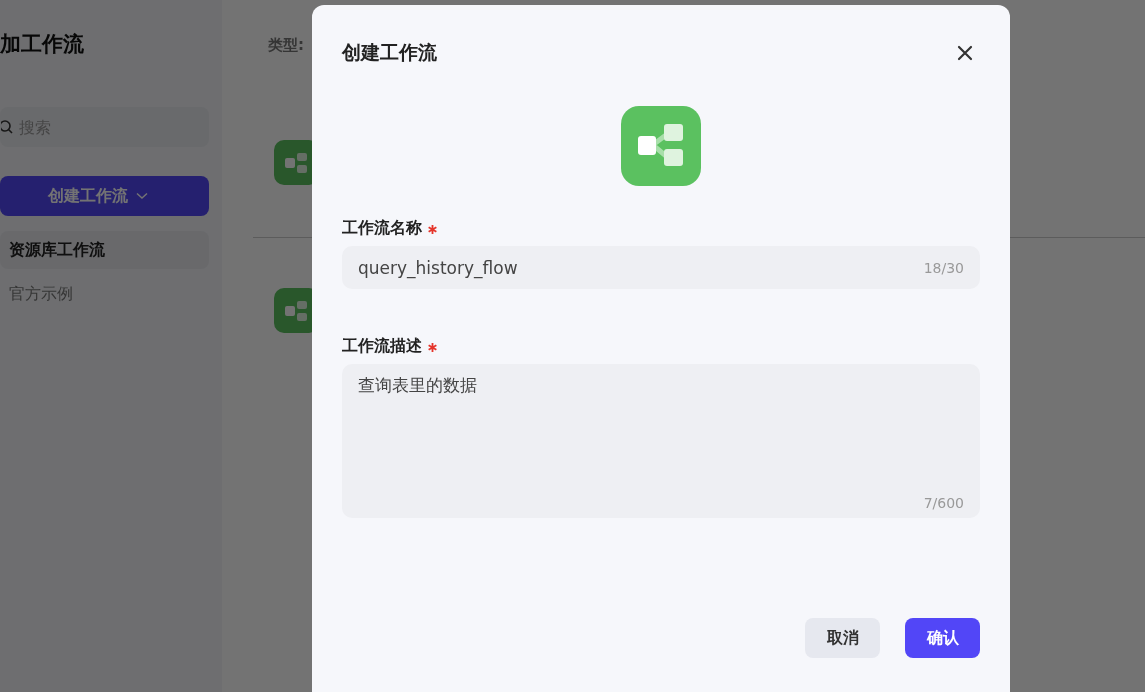 Image resolution: width=1145 pixels, height=692 pixels. I want to click on page-title: 加工作流, so click(42, 44).